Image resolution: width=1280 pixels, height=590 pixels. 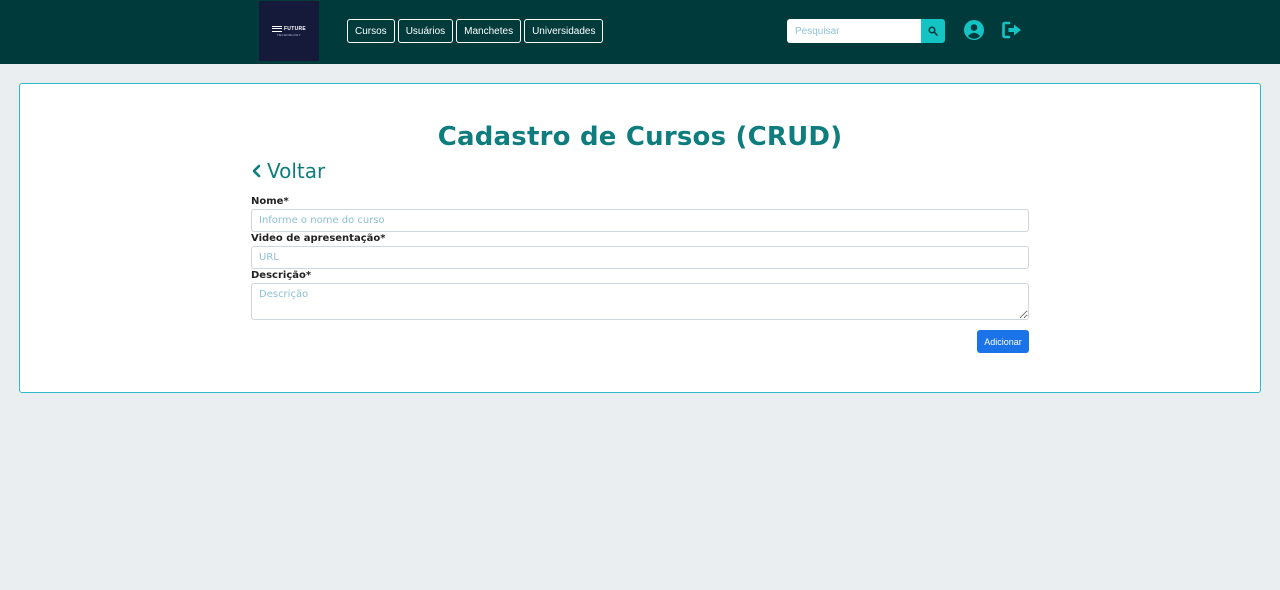 I want to click on logo: FUTURE TECHNOLOGY, so click(x=289, y=31).